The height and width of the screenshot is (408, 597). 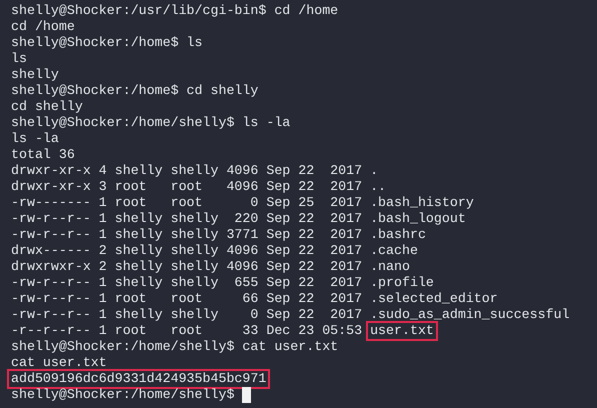 What do you see at coordinates (222, 283) in the screenshot?
I see `terminal-text: -rw-r--r-- 1 shelly shelly 655 Sep 22 2017 .profile` at bounding box center [222, 283].